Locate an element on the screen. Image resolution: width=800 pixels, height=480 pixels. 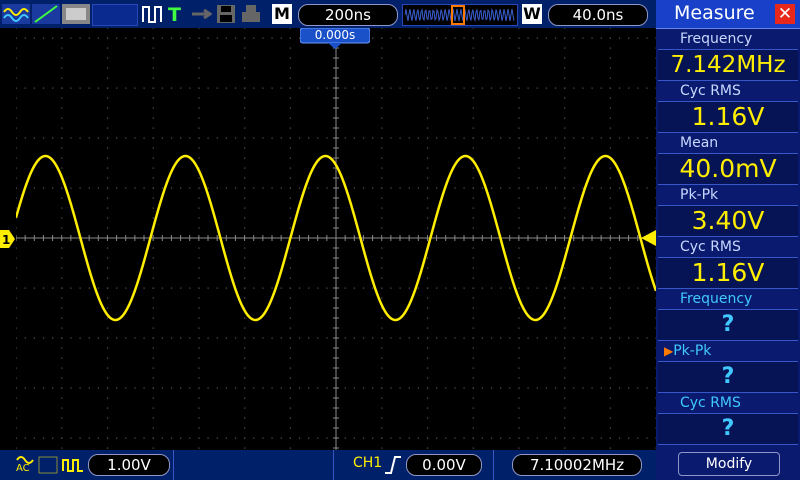
measure-label-1: Frequency is located at coordinates (716, 39).